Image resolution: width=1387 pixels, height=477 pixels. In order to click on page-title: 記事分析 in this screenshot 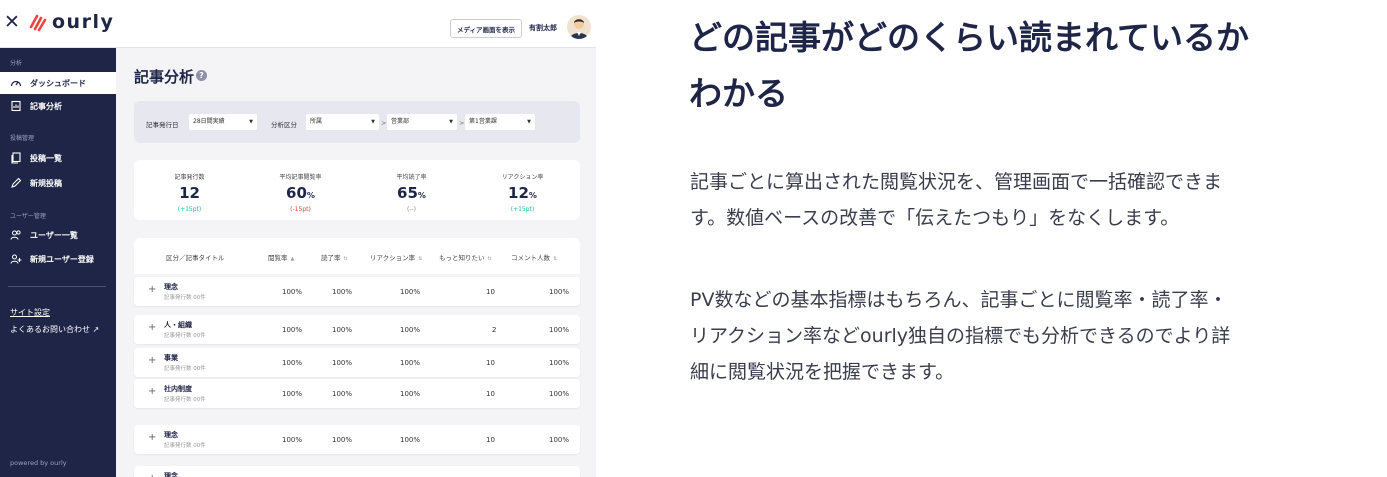, I will do `click(164, 77)`.